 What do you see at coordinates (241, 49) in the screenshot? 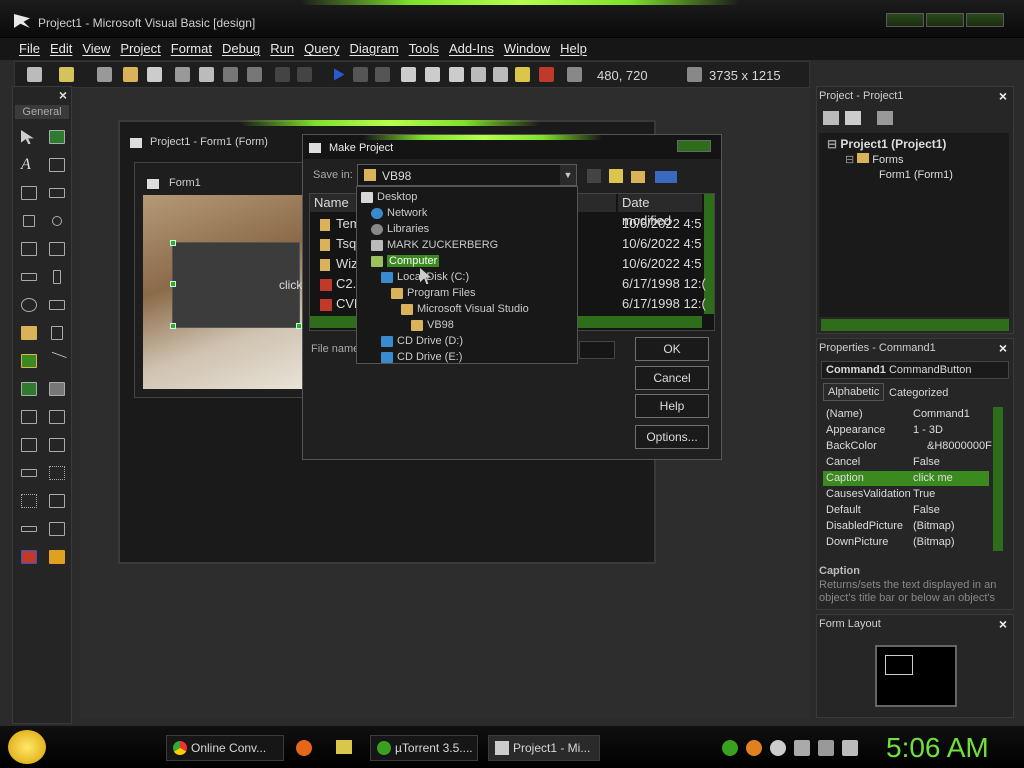
I see `menu-debug: Debug` at bounding box center [241, 49].